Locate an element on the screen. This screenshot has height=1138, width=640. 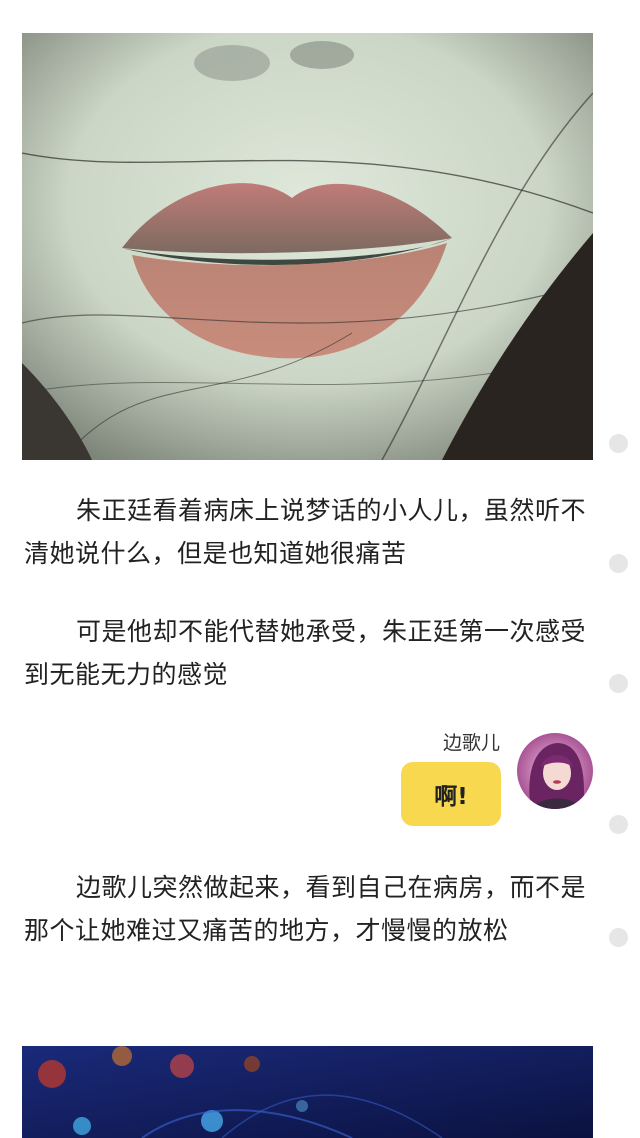
bokeh-photo is located at coordinates (307, 1092).